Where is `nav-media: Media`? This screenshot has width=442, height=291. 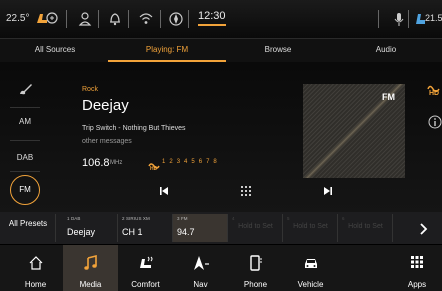
nav-media: Media is located at coordinates (90, 268).